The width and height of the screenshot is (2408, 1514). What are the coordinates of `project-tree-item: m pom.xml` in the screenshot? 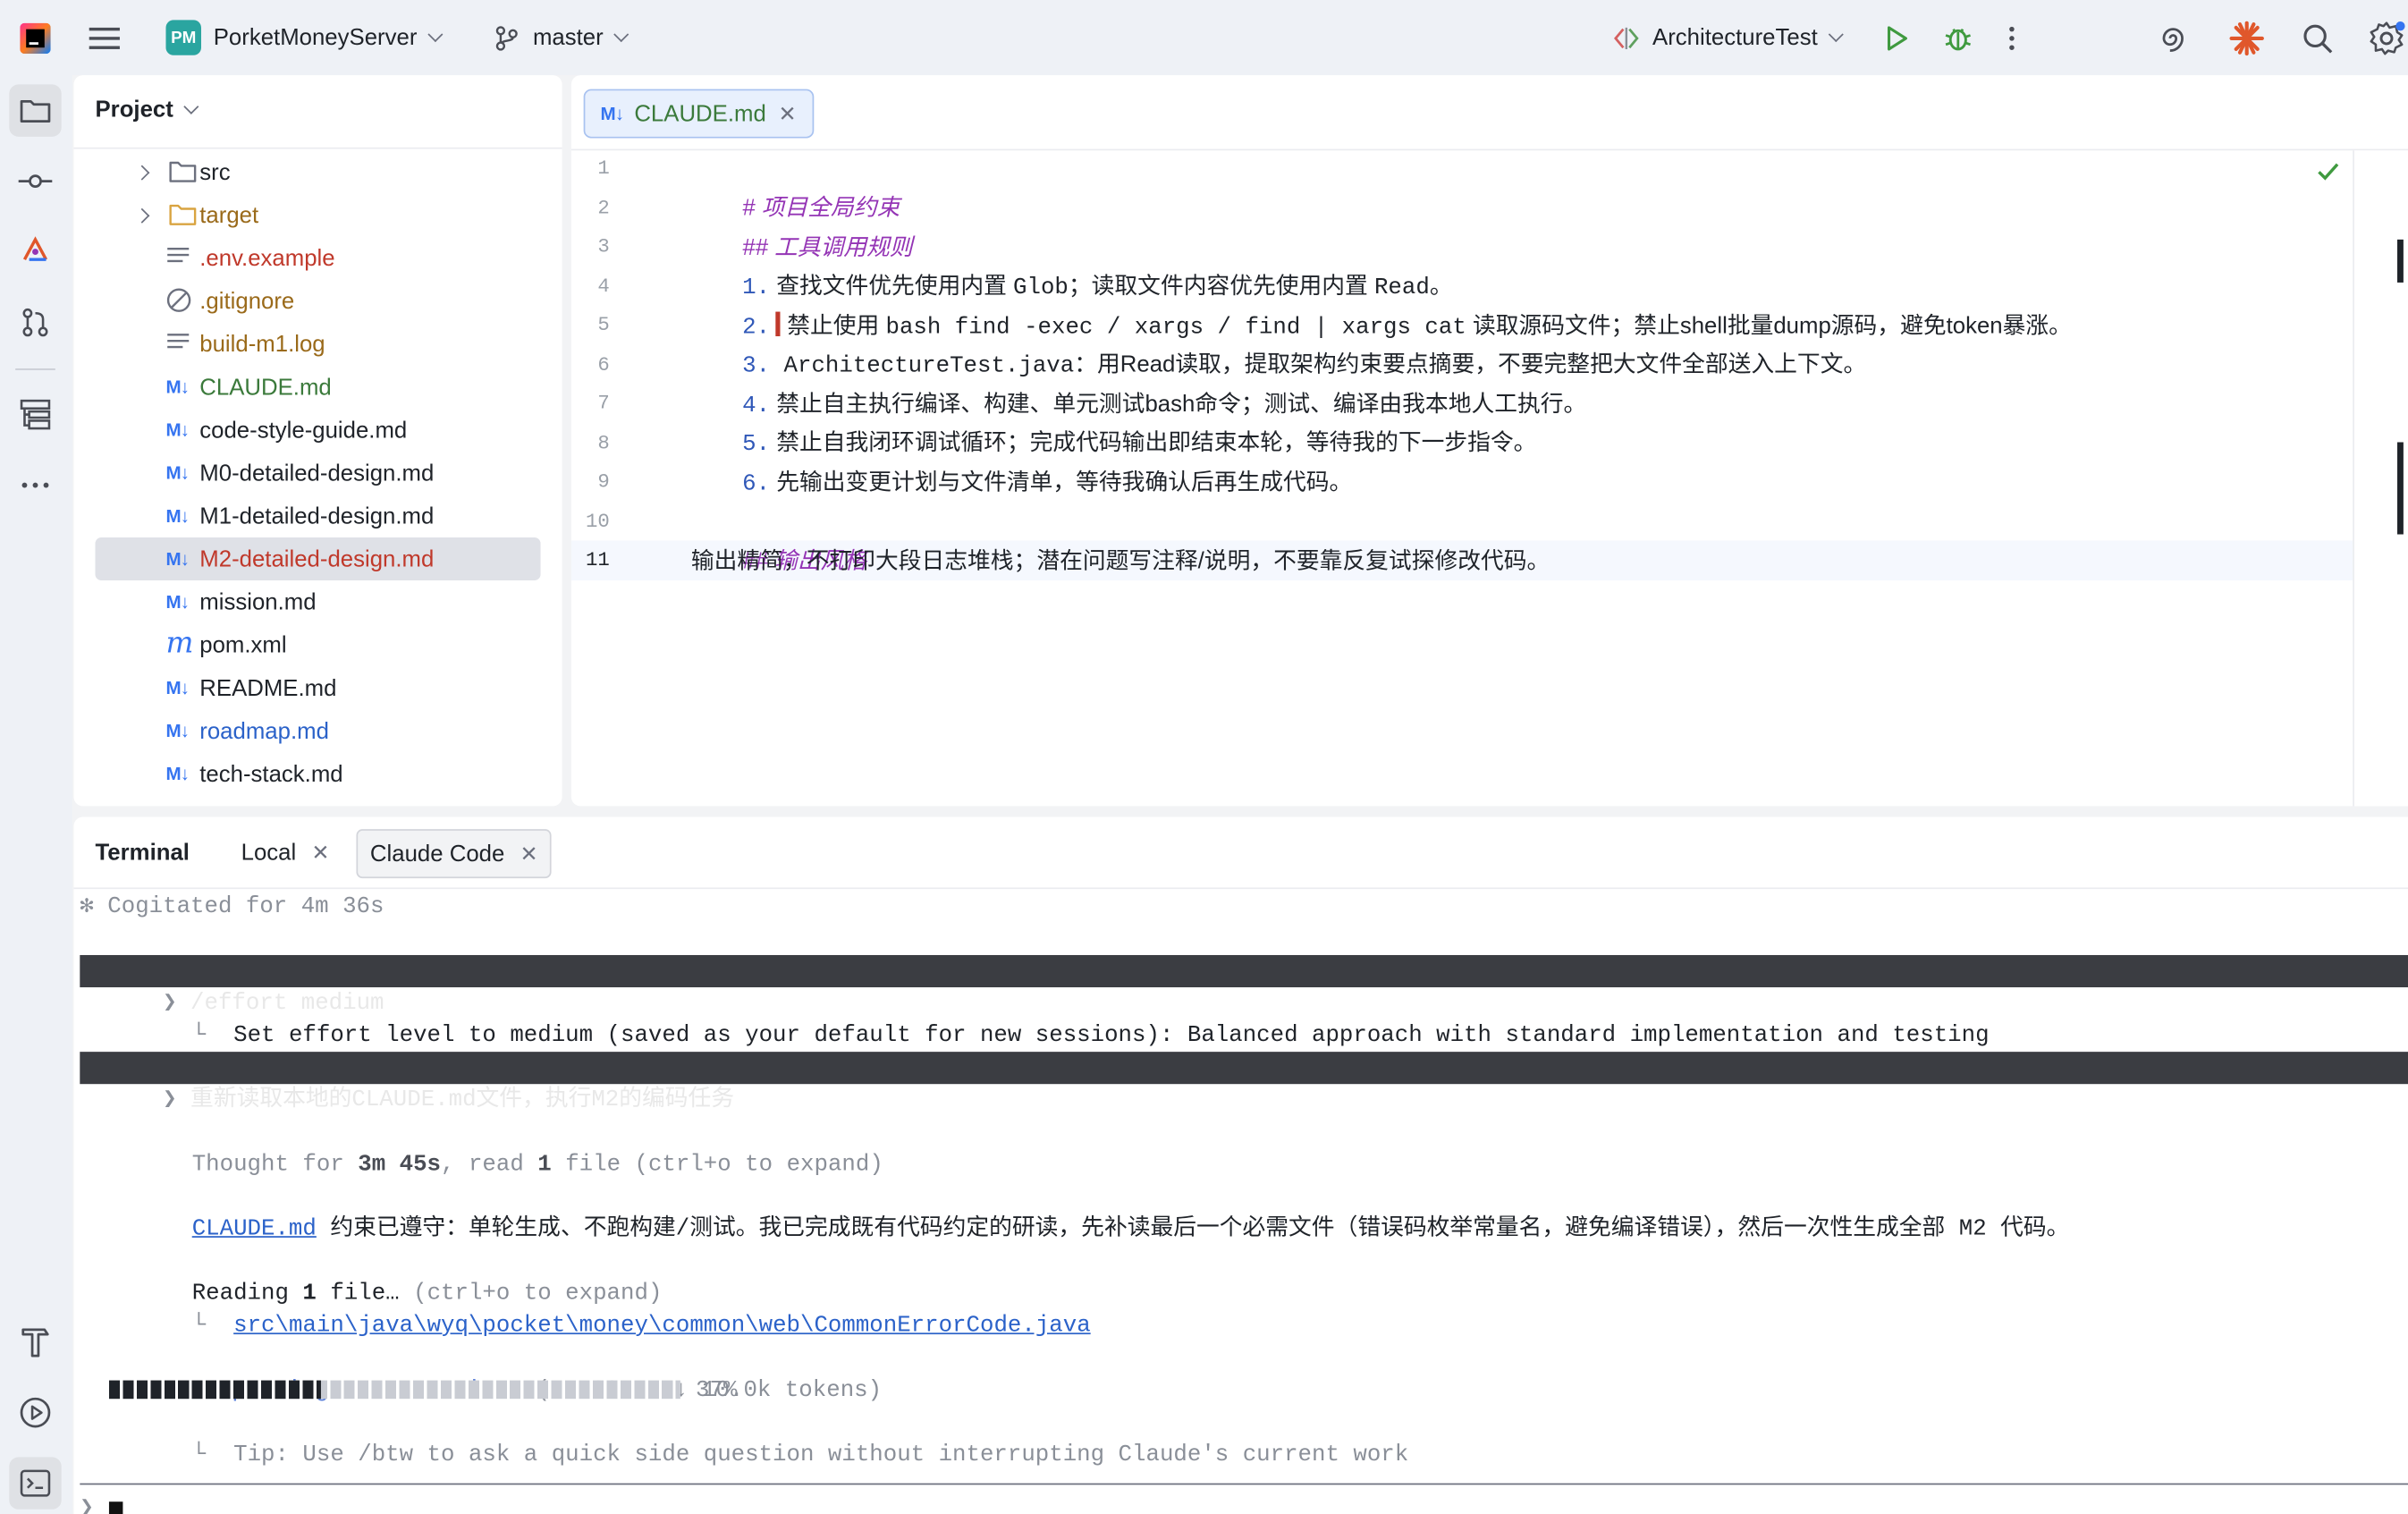 It's located at (317, 645).